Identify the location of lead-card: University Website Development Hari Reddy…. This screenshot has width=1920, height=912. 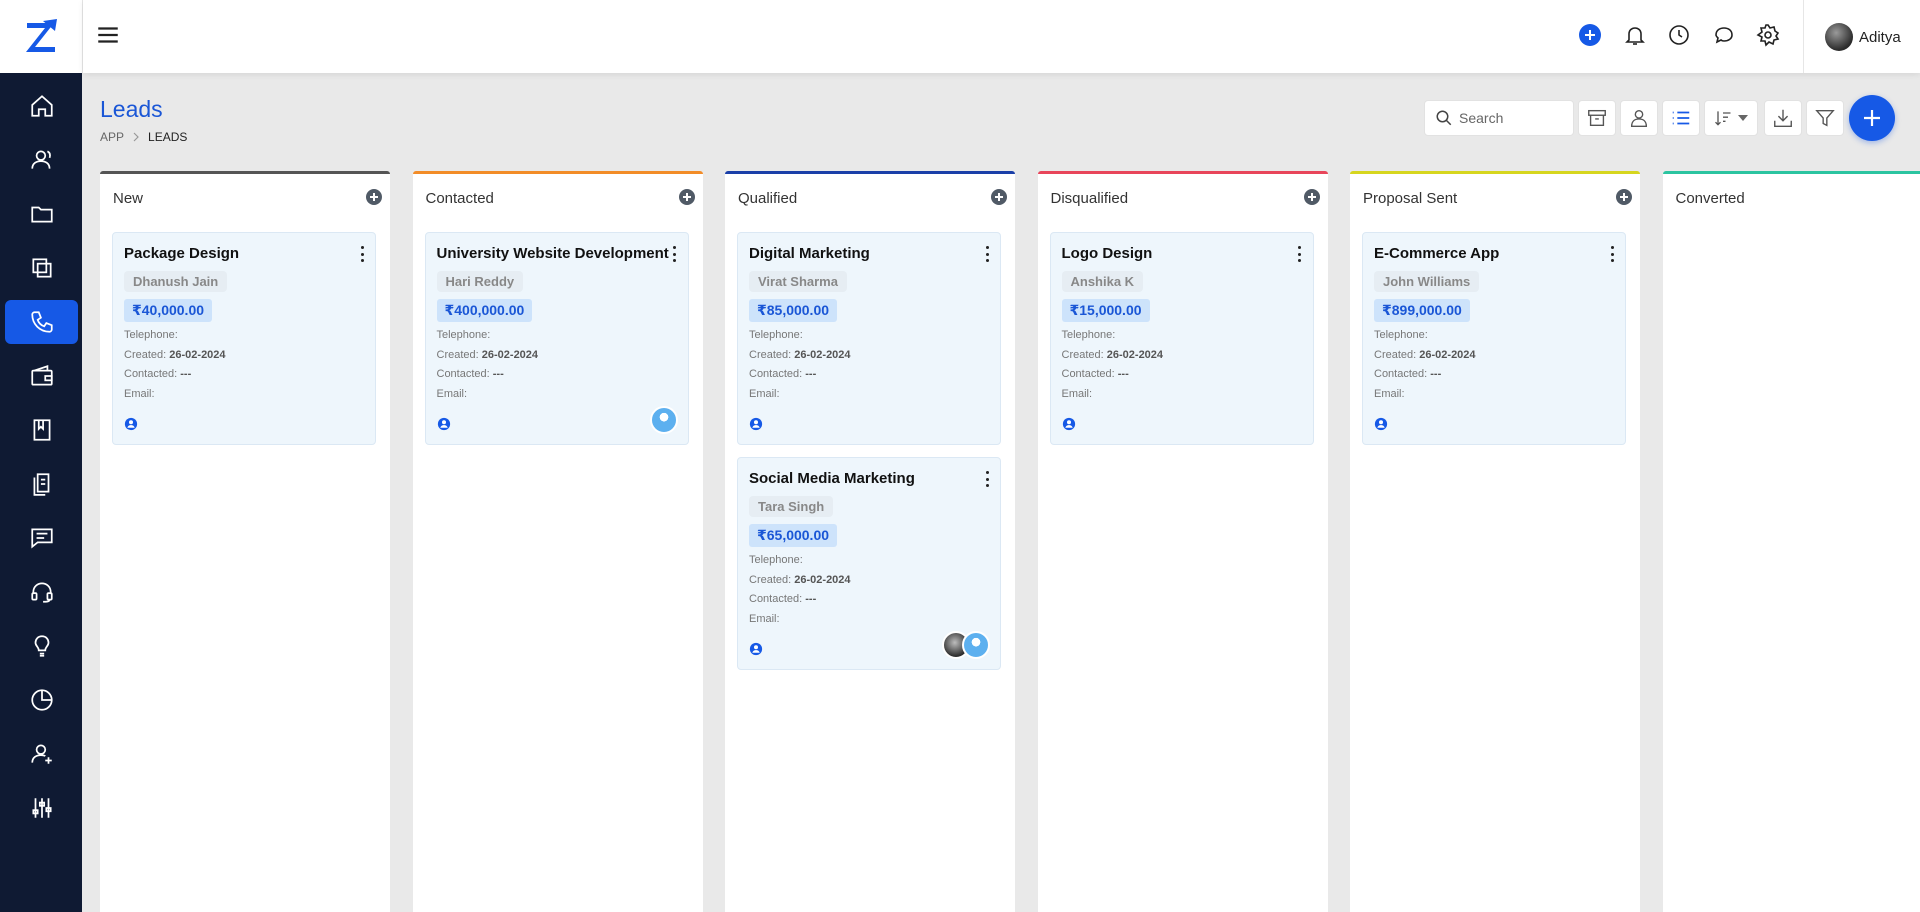
(556, 338).